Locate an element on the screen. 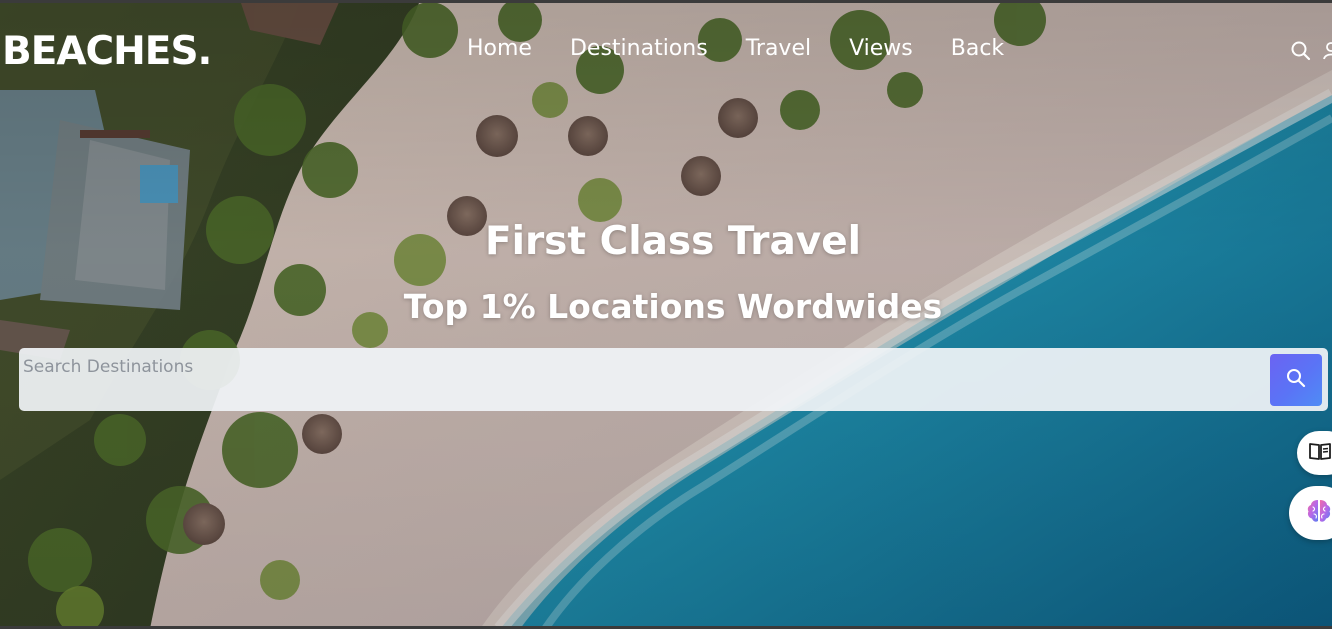 This screenshot has height=629, width=1332. search-button is located at coordinates (1296, 380).